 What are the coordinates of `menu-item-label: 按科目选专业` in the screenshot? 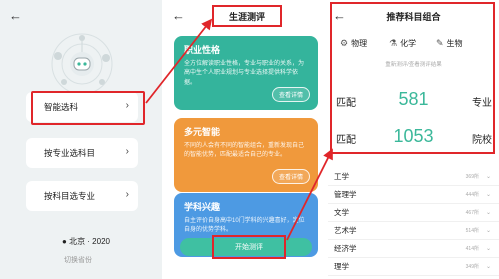 It's located at (70, 196).